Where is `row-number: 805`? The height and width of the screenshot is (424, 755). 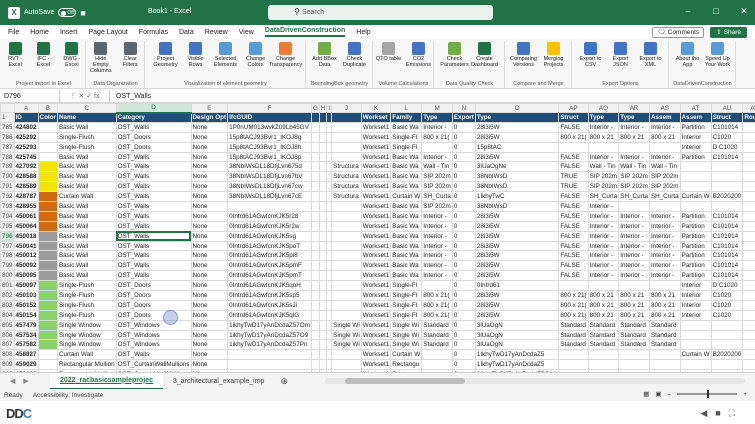 row-number: 805 is located at coordinates (7, 325).